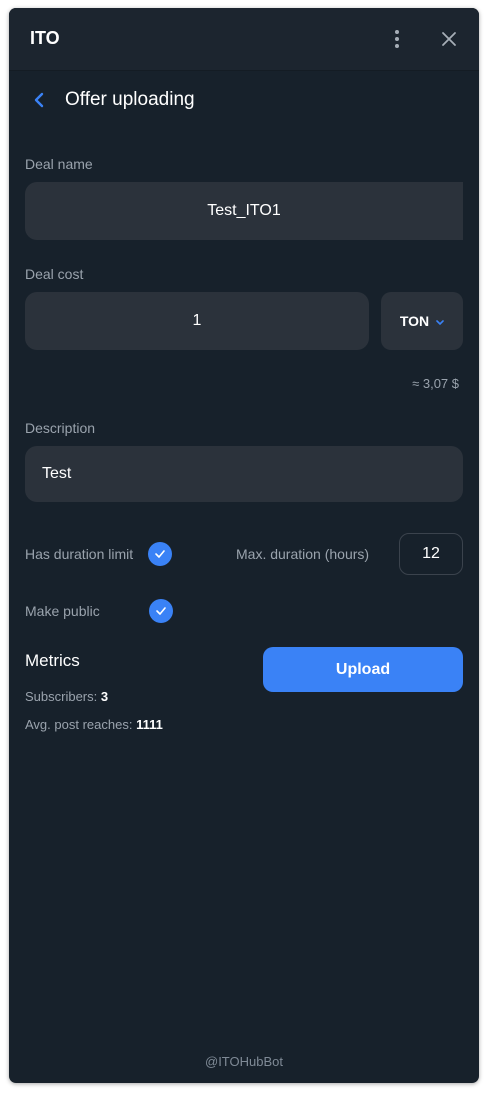 This screenshot has width=488, height=1093. I want to click on max-duration-value: 12, so click(431, 553).